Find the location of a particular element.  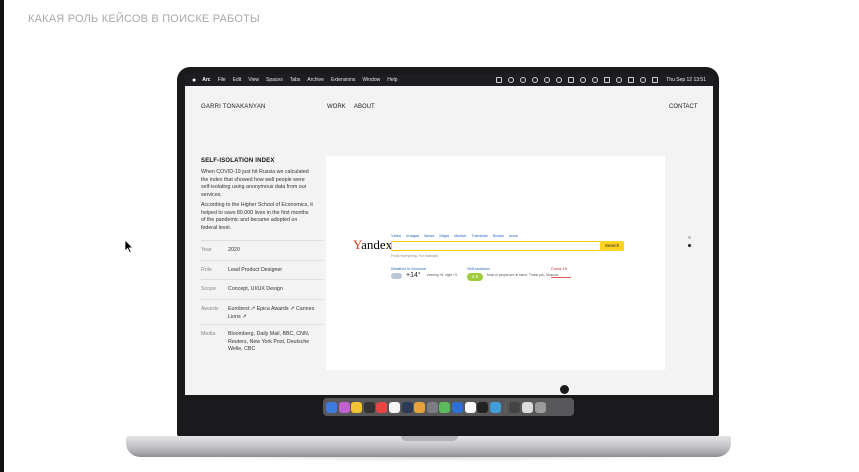

menu-item-file: File is located at coordinates (222, 80).